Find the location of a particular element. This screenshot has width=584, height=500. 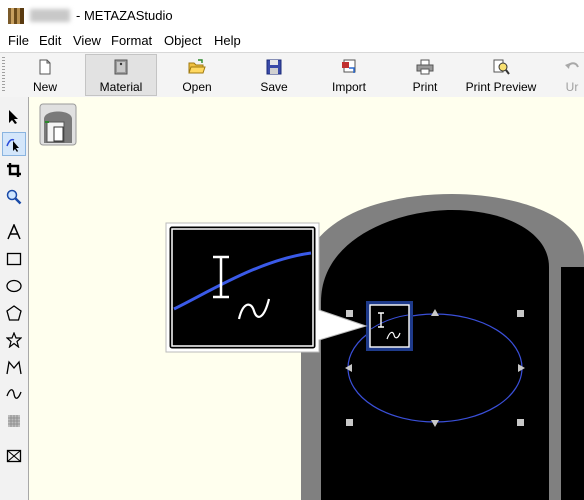

star-tool is located at coordinates (14, 340).